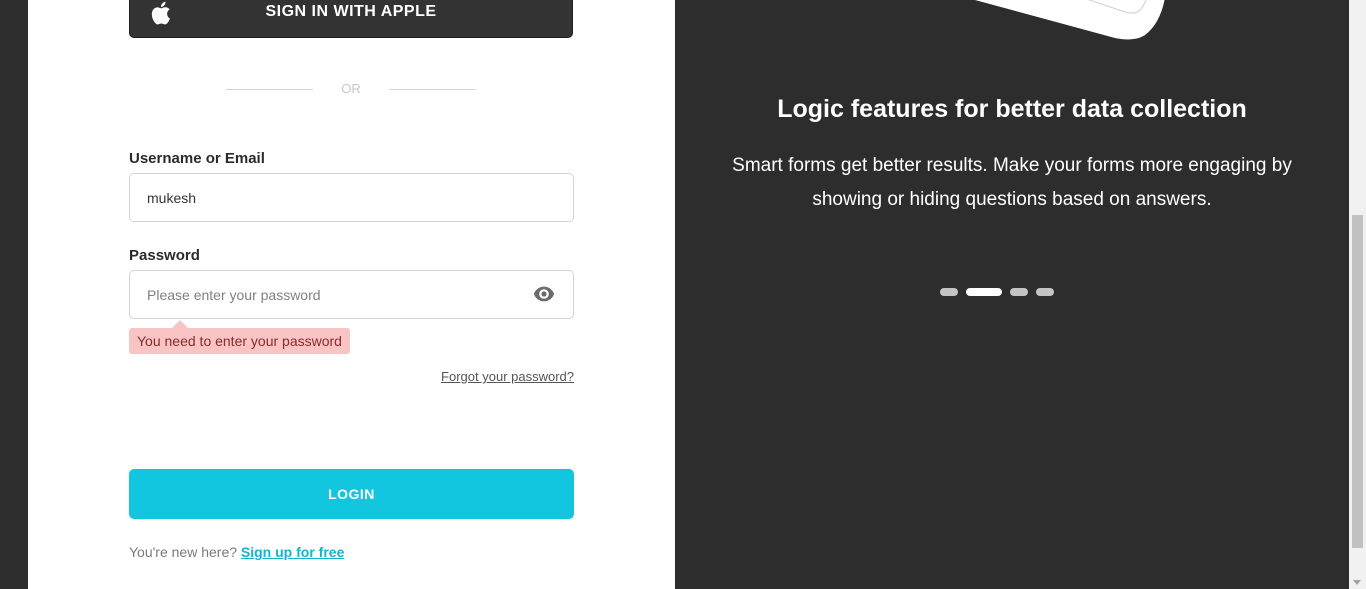 Image resolution: width=1366 pixels, height=589 pixels. What do you see at coordinates (351, 197) in the screenshot?
I see `username-input` at bounding box center [351, 197].